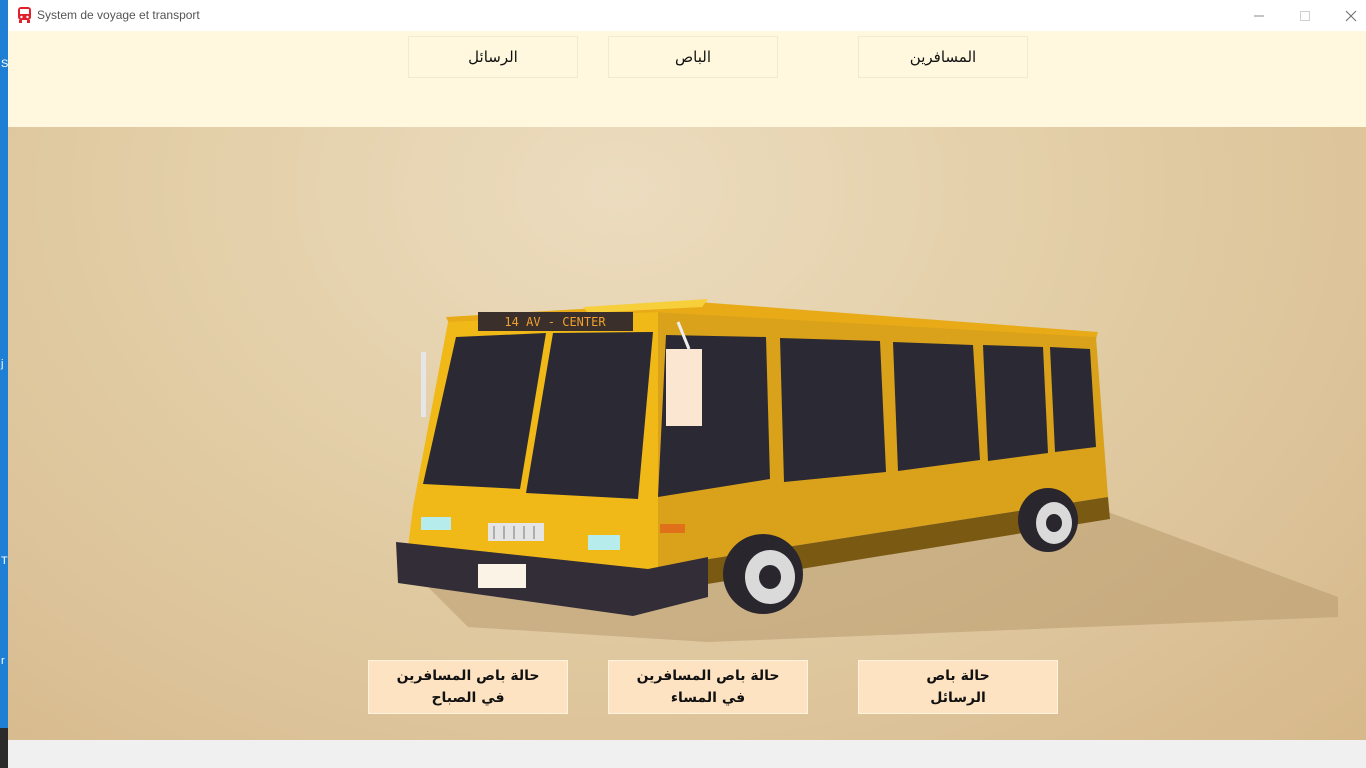  I want to click on minimize-icon, so click(1259, 15).